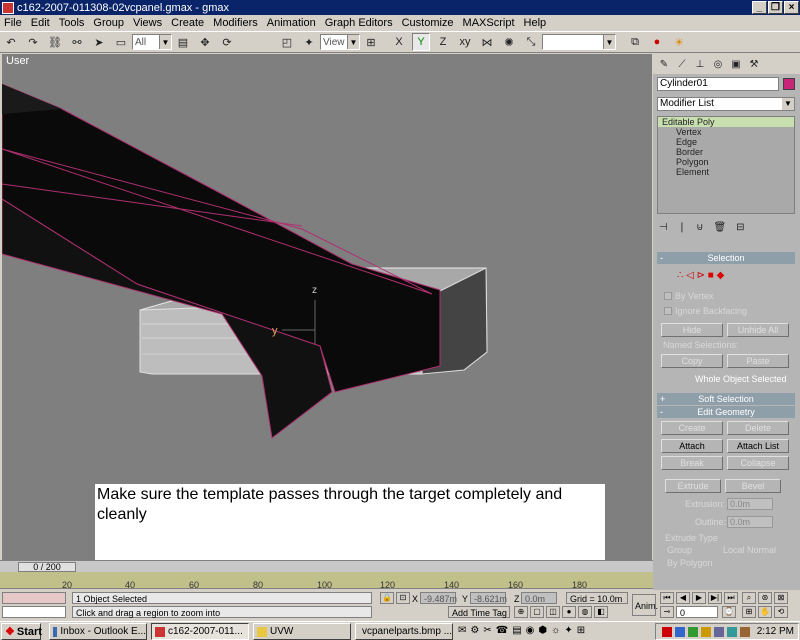 This screenshot has width=800, height=640. What do you see at coordinates (749, 598) in the screenshot?
I see `zoom-icon: ⌕` at bounding box center [749, 598].